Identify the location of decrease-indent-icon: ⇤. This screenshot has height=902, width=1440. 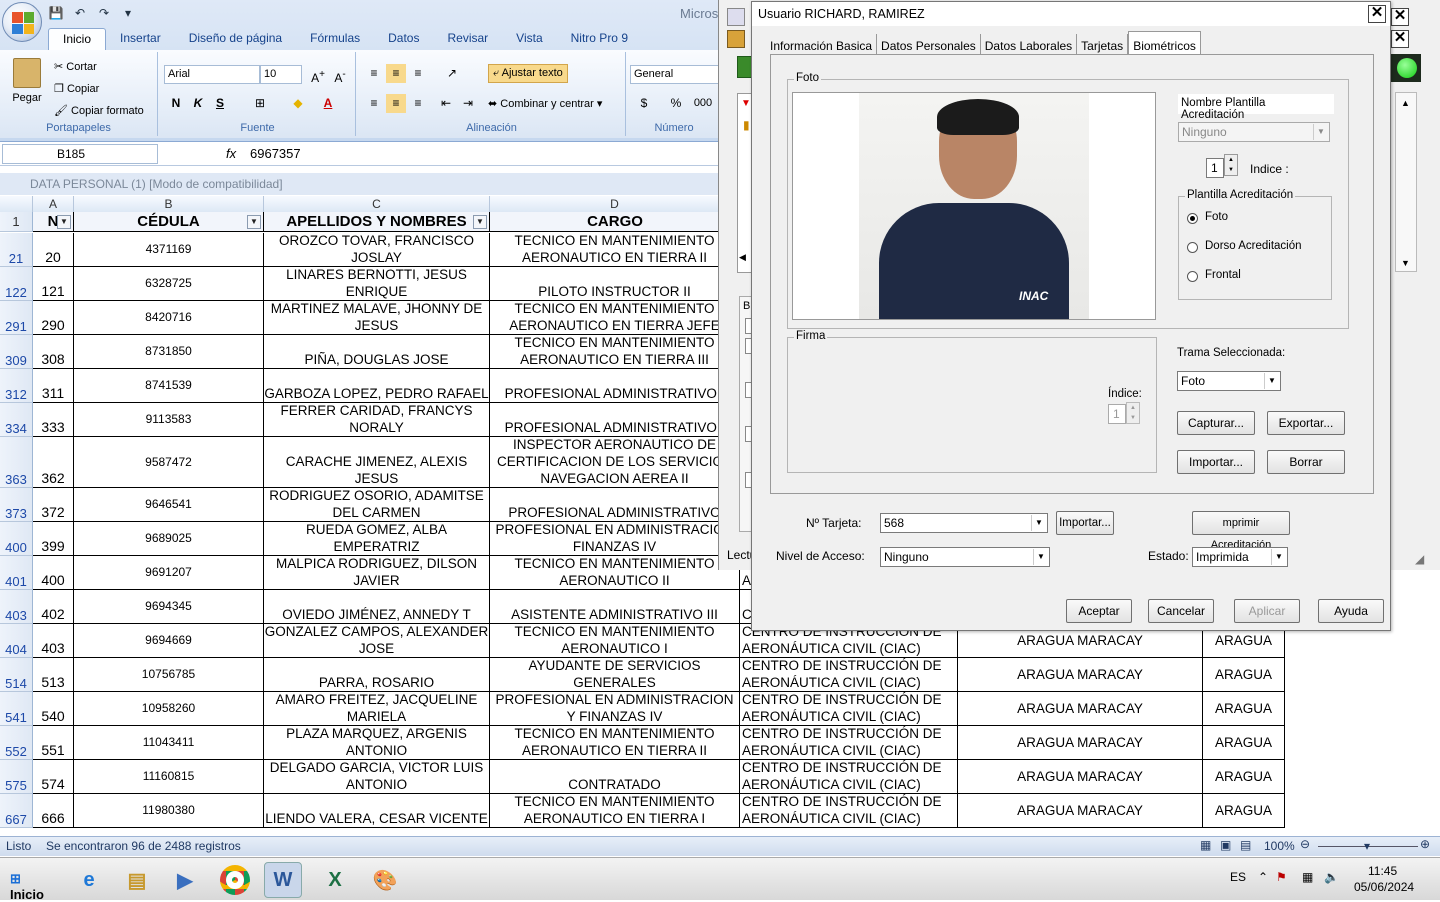
(446, 103).